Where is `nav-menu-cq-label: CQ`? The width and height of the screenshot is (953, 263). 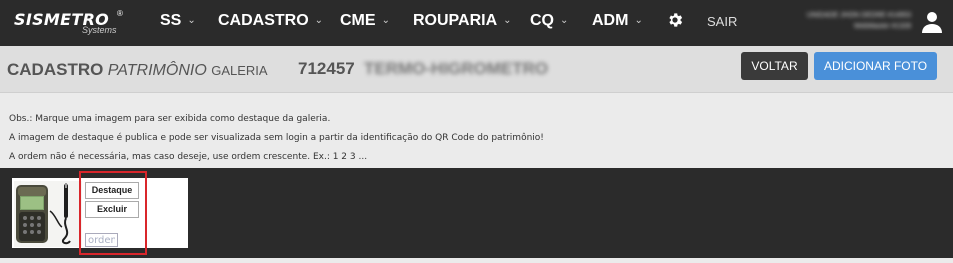
nav-menu-cq-label: CQ is located at coordinates (542, 20).